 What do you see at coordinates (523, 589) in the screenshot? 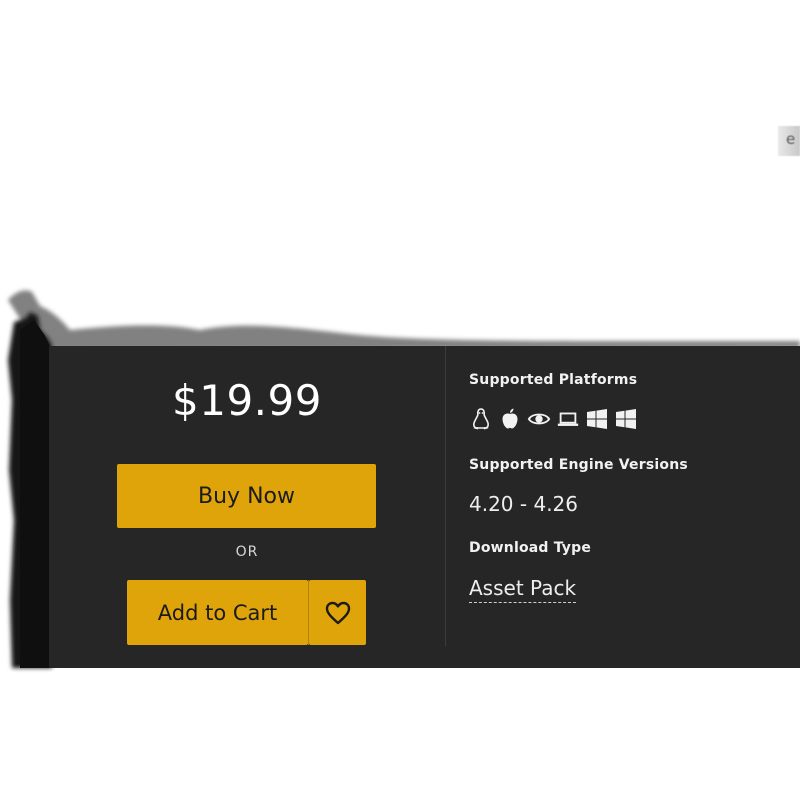
I see `download-type-link: Asset Pack` at bounding box center [523, 589].